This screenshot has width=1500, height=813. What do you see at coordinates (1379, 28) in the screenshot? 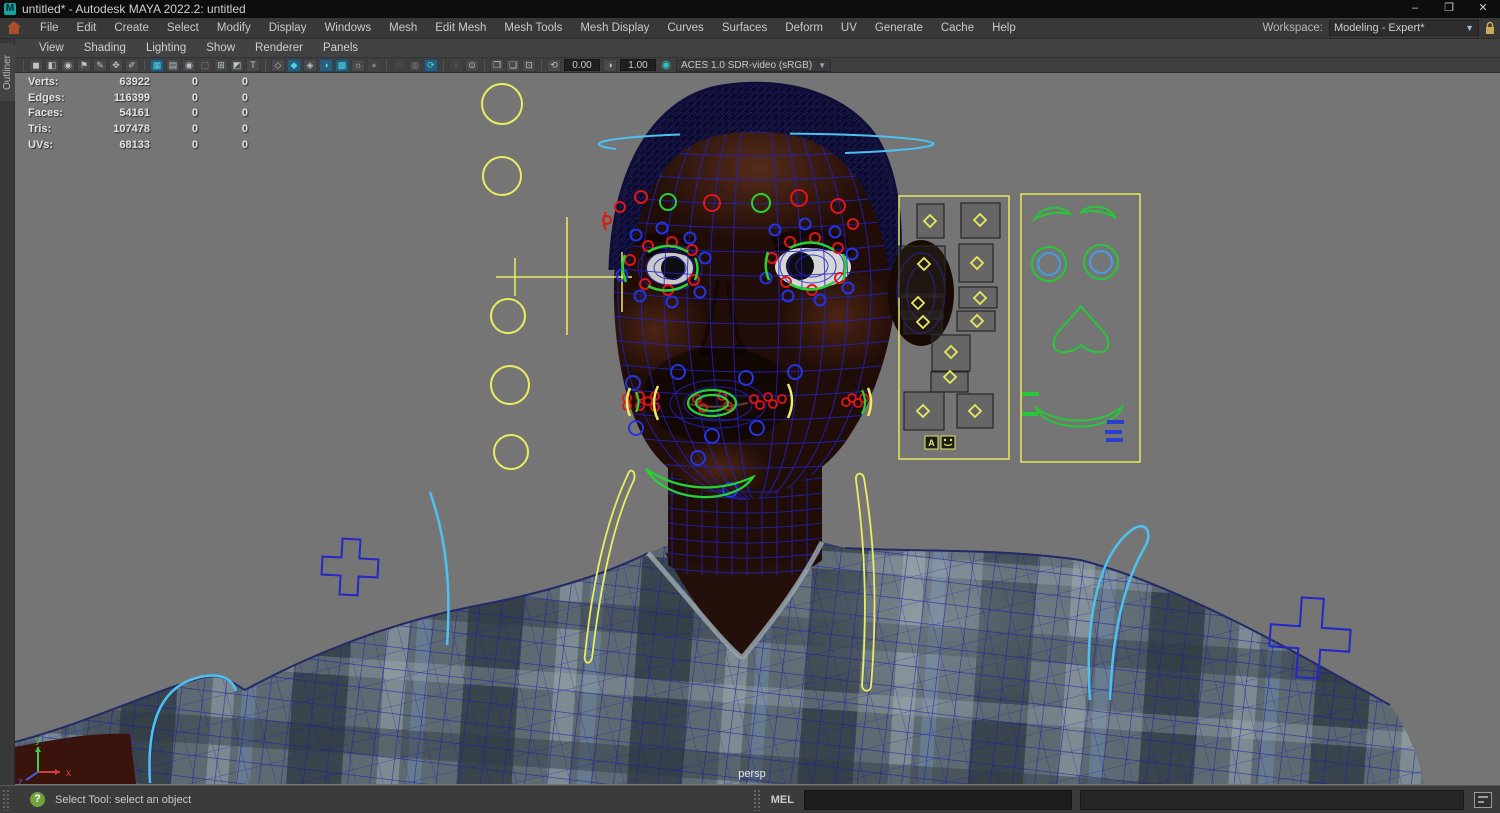
I see `workspace-value: Modeling - Expert*` at bounding box center [1379, 28].